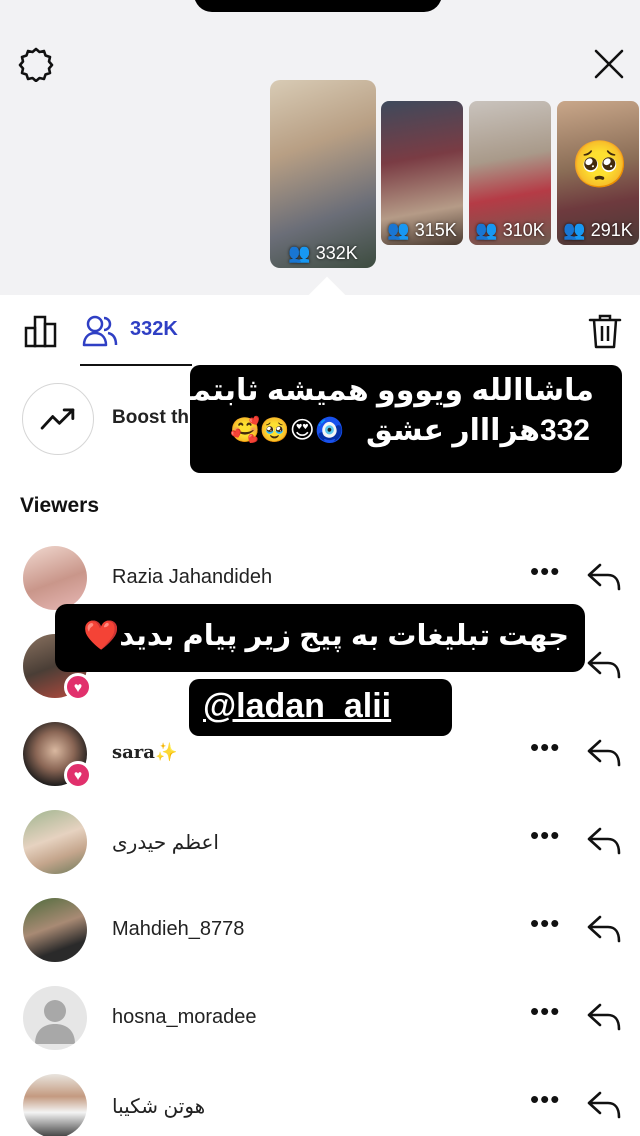  Describe the element at coordinates (510, 173) in the screenshot. I see `story-thumbnail: 👥 310K` at that location.